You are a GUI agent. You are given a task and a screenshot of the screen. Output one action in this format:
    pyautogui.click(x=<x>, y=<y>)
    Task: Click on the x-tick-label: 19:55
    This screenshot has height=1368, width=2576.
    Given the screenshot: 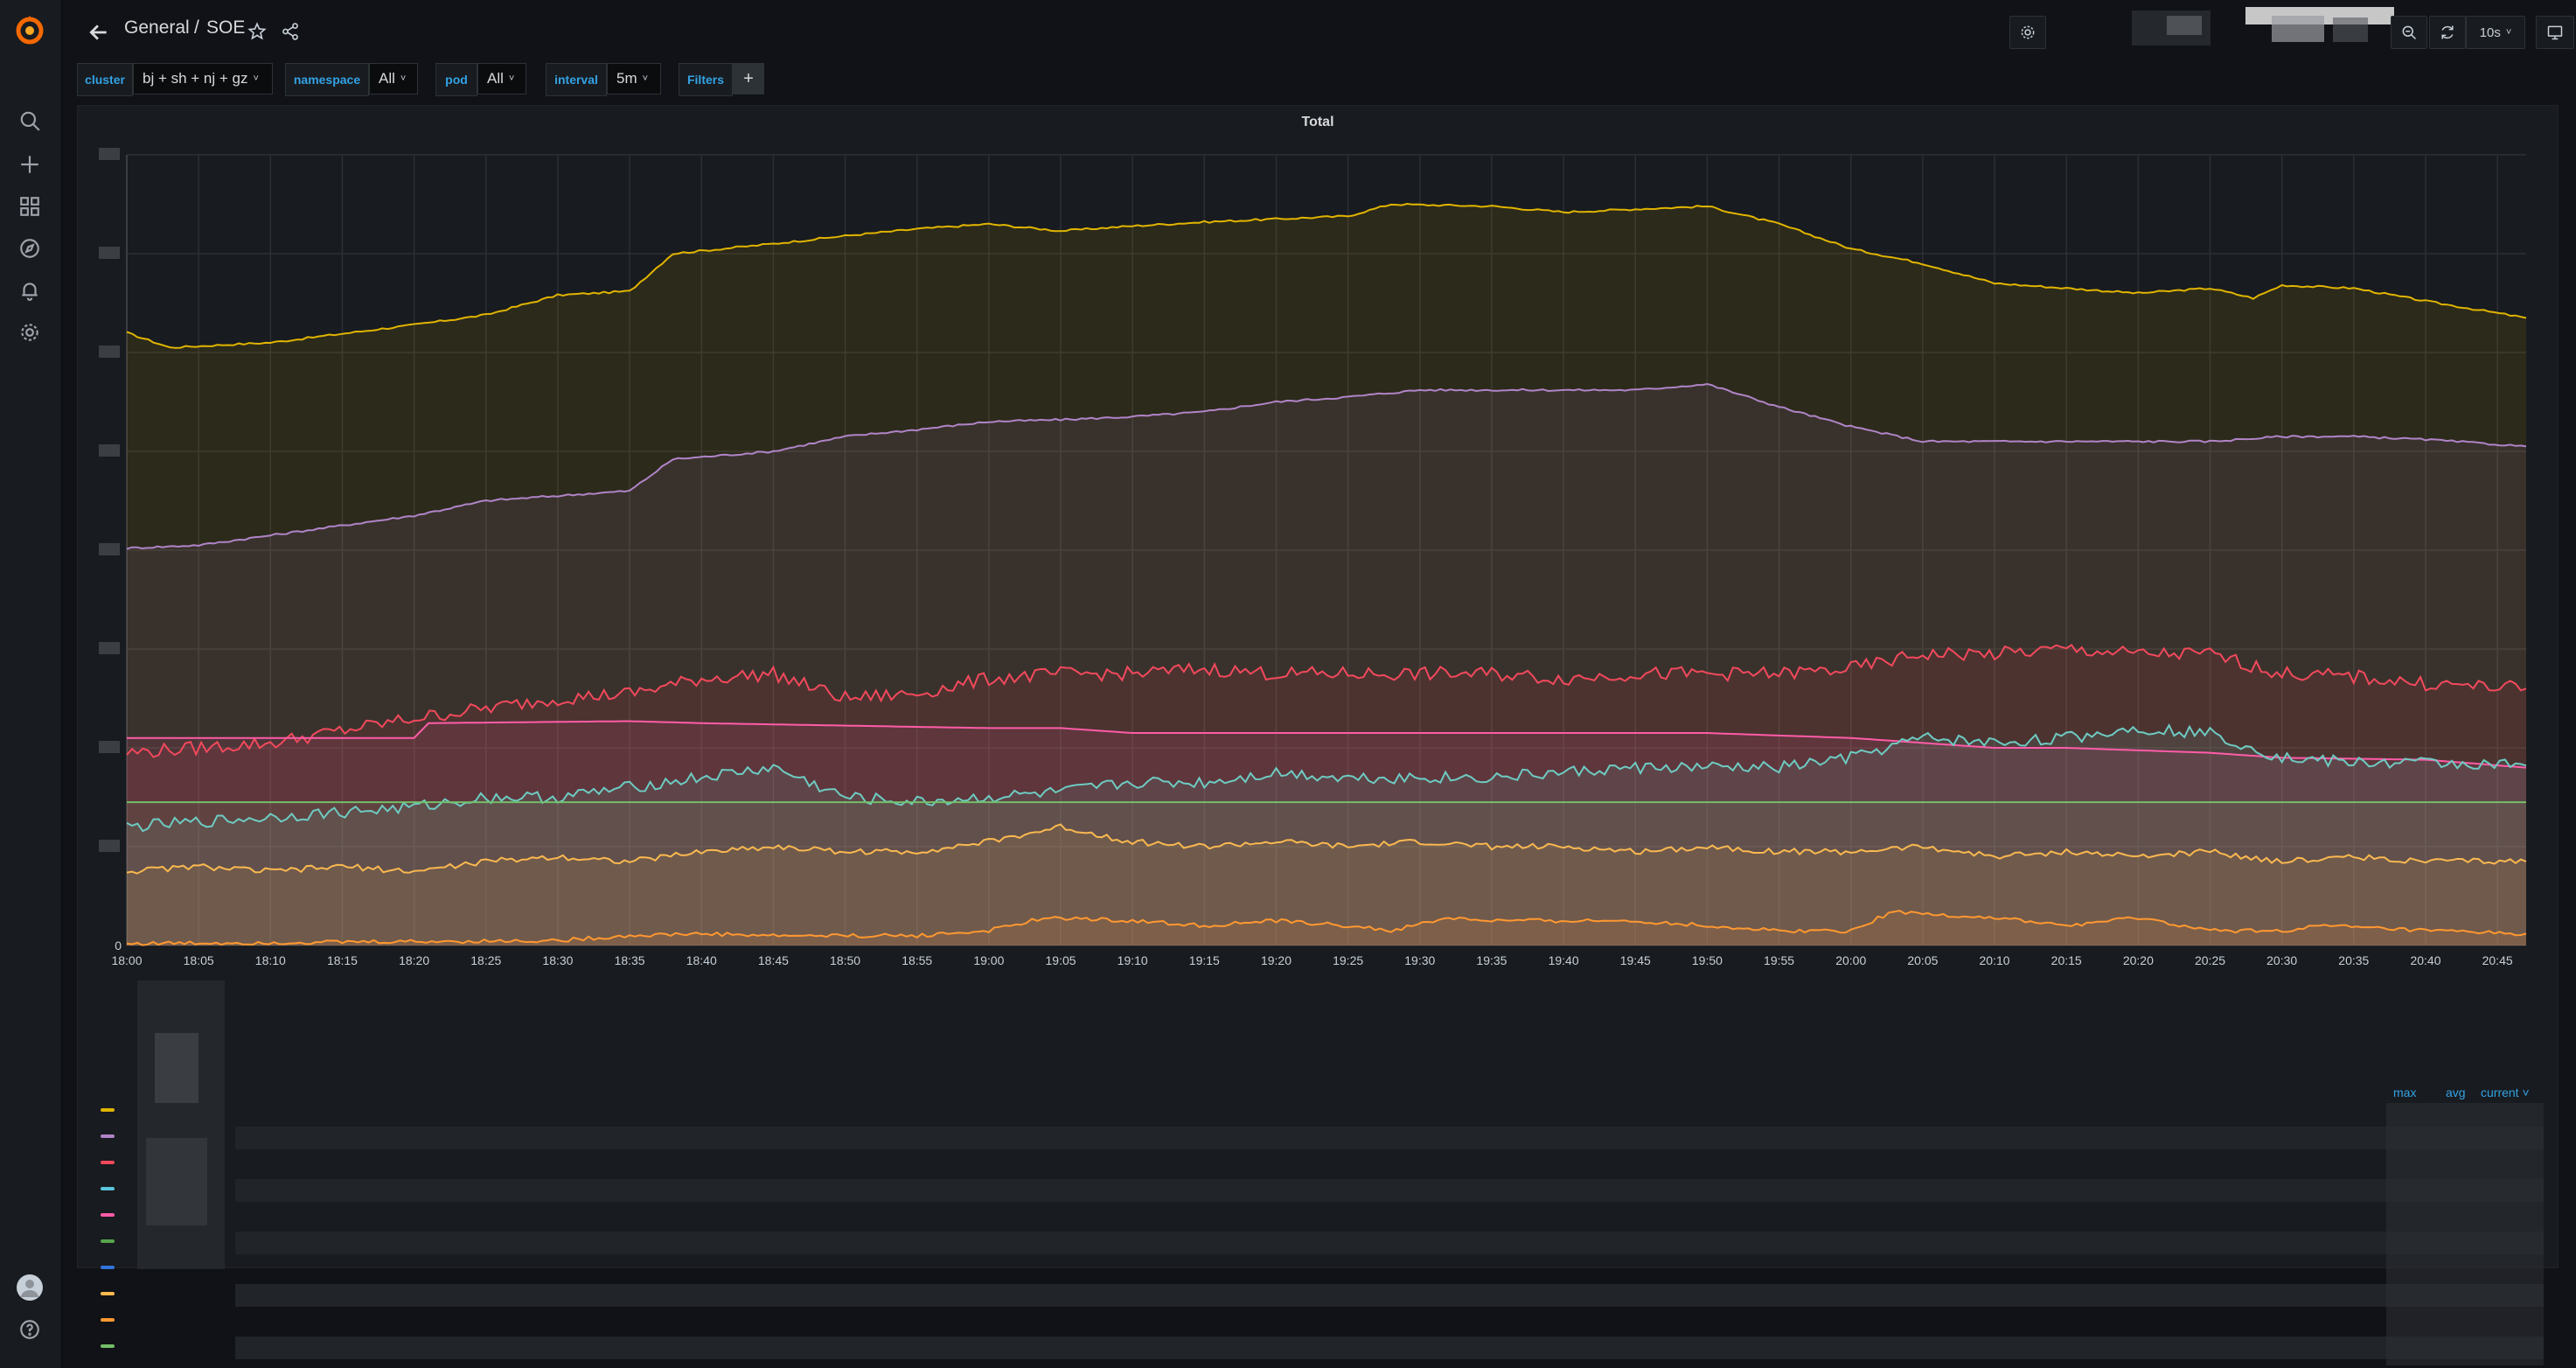 What is the action you would take?
    pyautogui.click(x=1779, y=960)
    